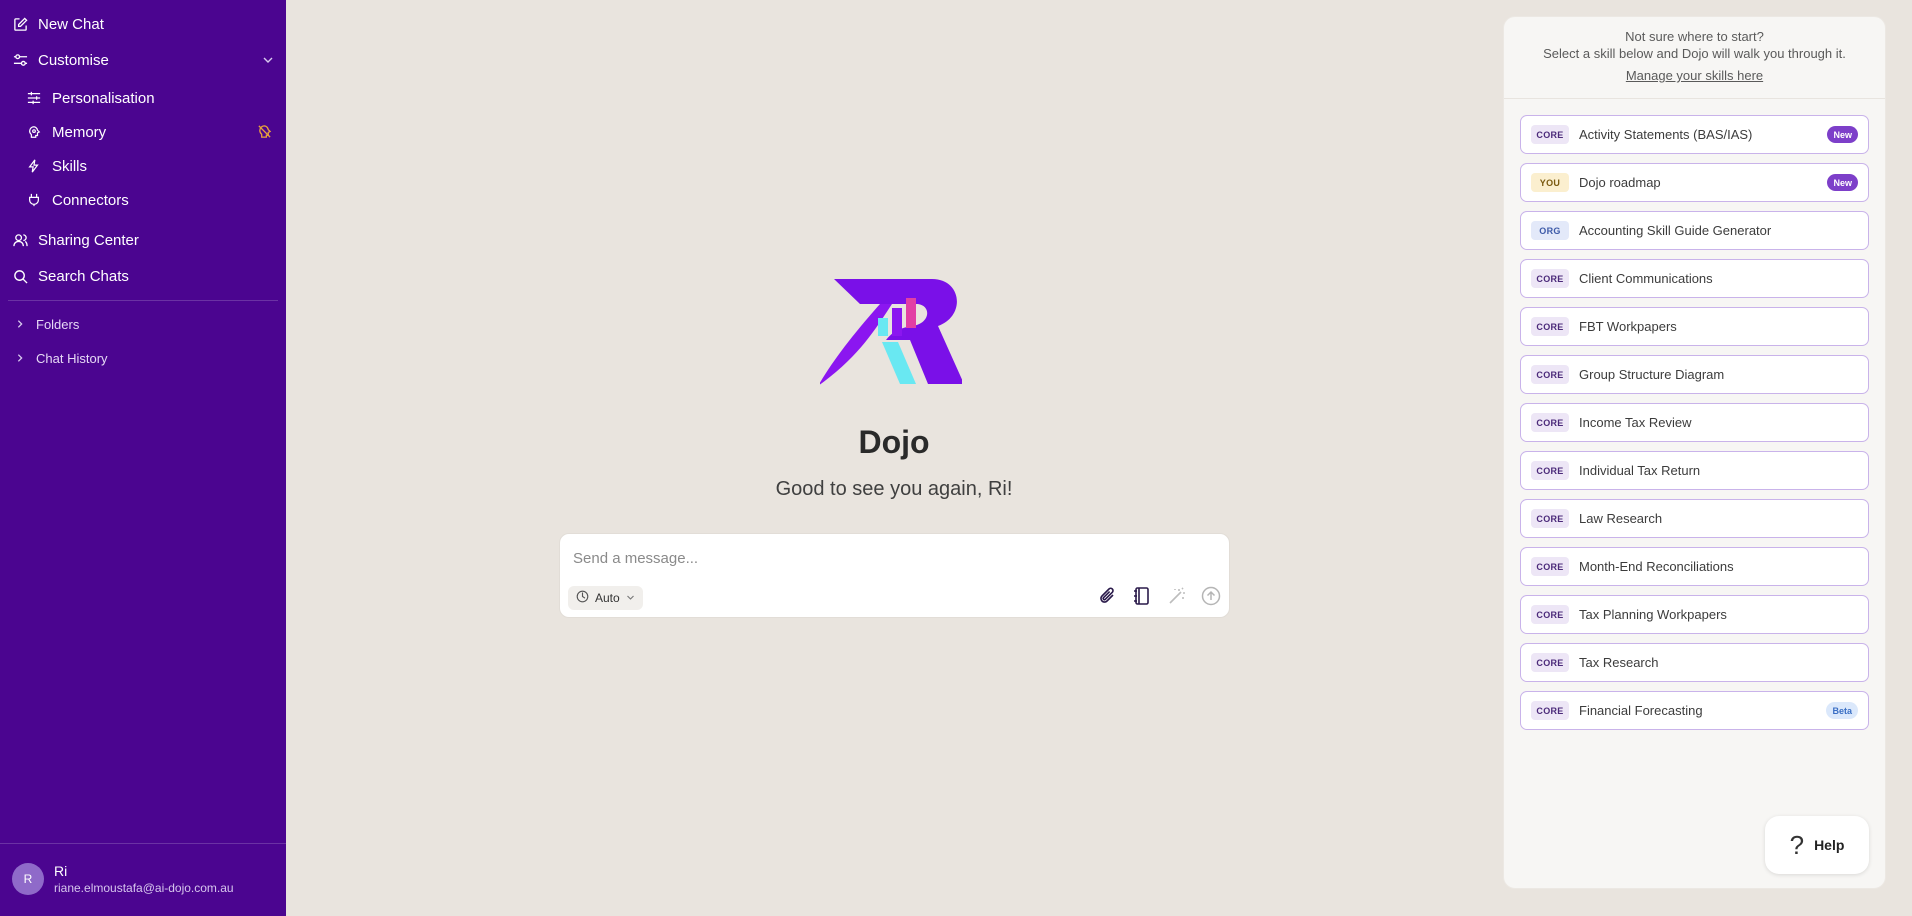  I want to click on sidebar-item-label: Sharing Center, so click(88, 240).